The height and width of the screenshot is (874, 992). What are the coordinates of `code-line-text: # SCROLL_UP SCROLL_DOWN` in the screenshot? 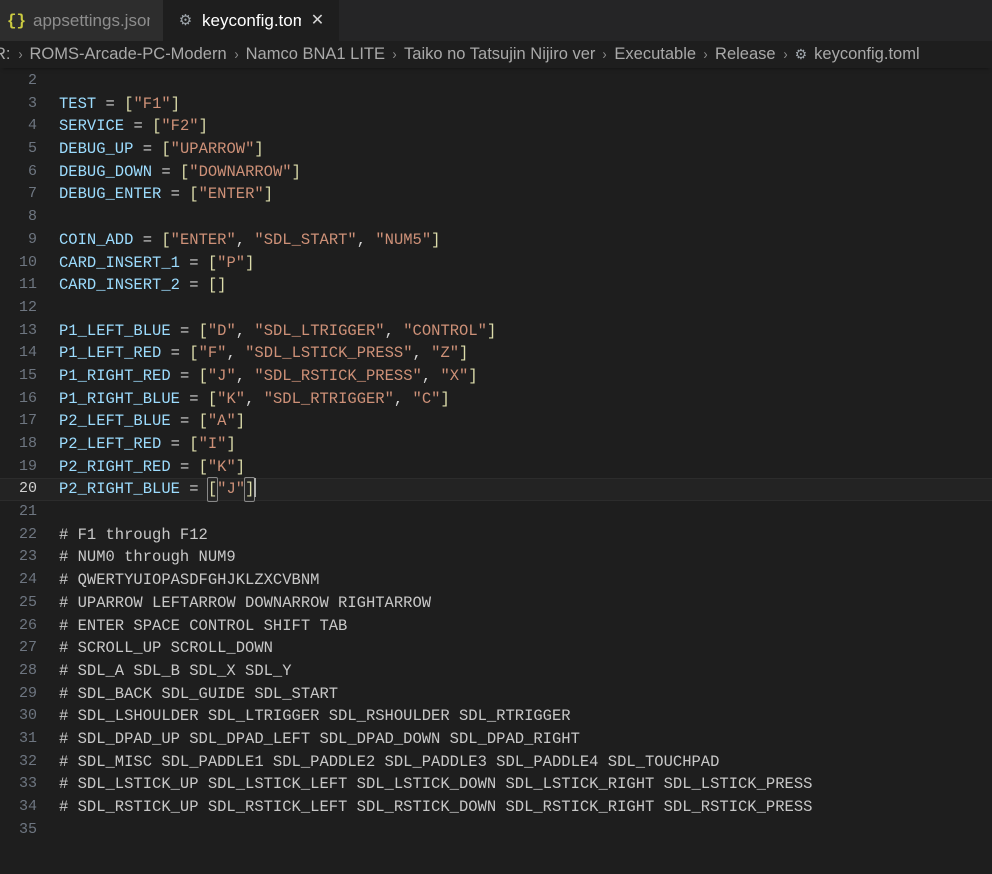 It's located at (520, 648).